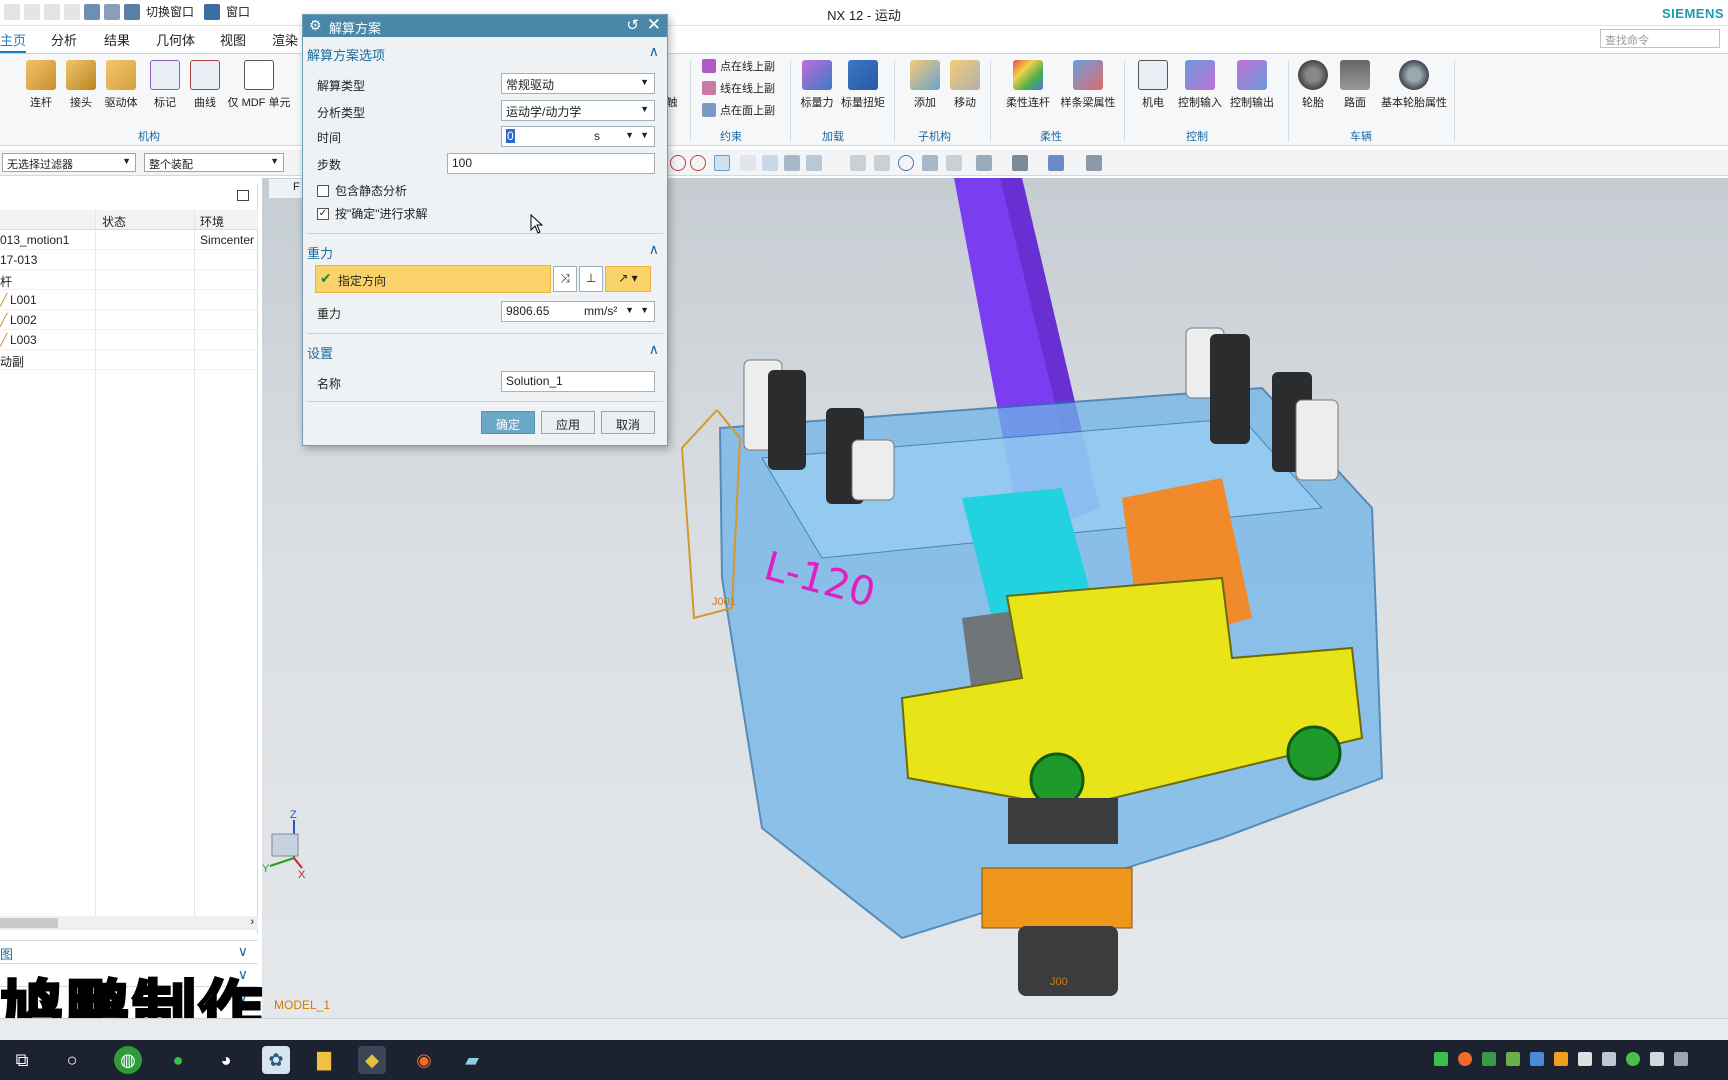  What do you see at coordinates (324, 1060) in the screenshot?
I see `folder-icon: ▇` at bounding box center [324, 1060].